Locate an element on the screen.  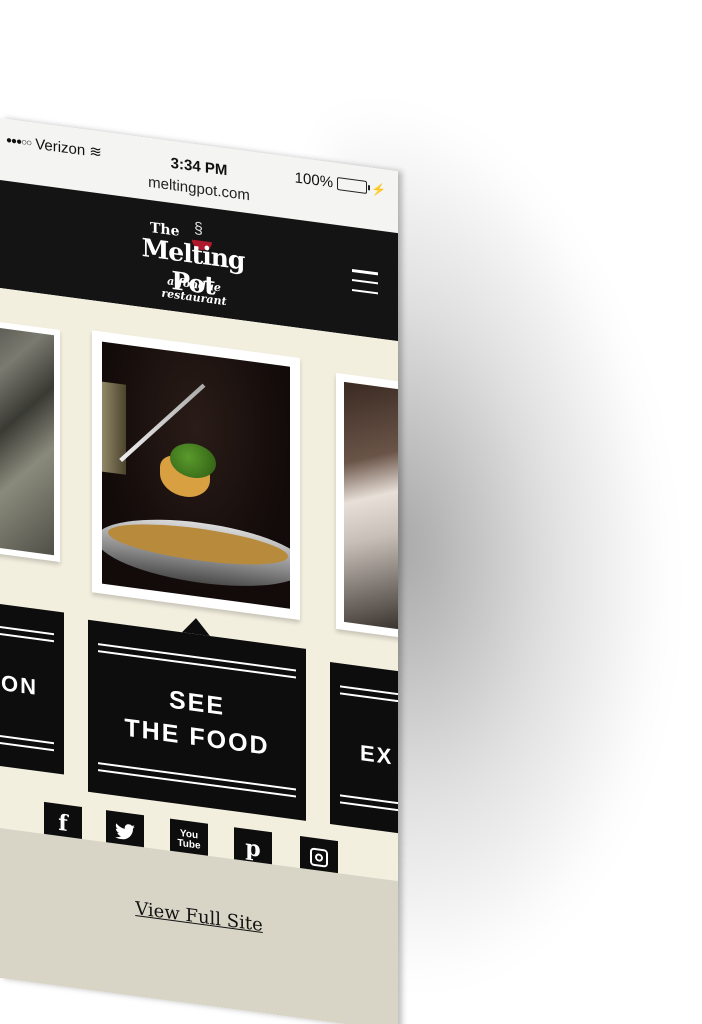
panel-right-label: EX is located at coordinates (377, 755).